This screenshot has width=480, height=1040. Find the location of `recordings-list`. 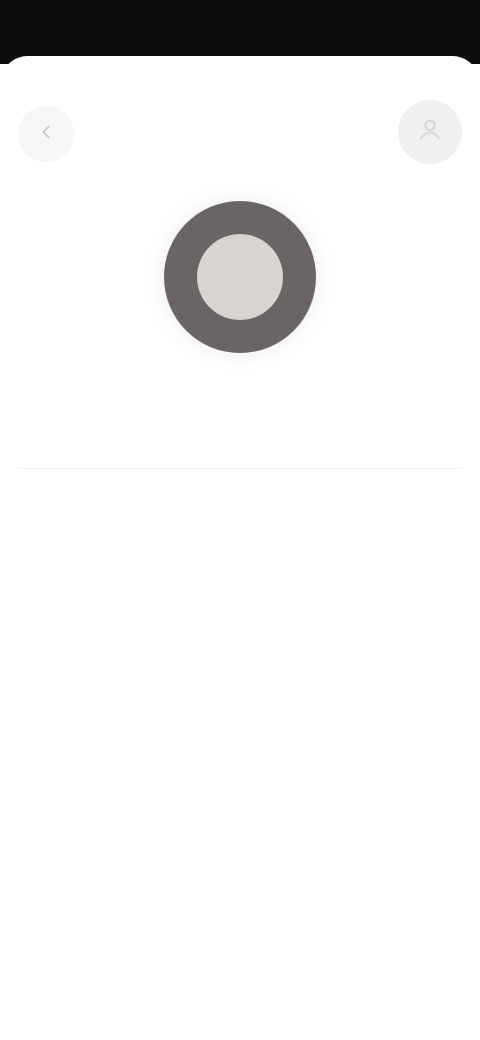

recordings-list is located at coordinates (240, 446).